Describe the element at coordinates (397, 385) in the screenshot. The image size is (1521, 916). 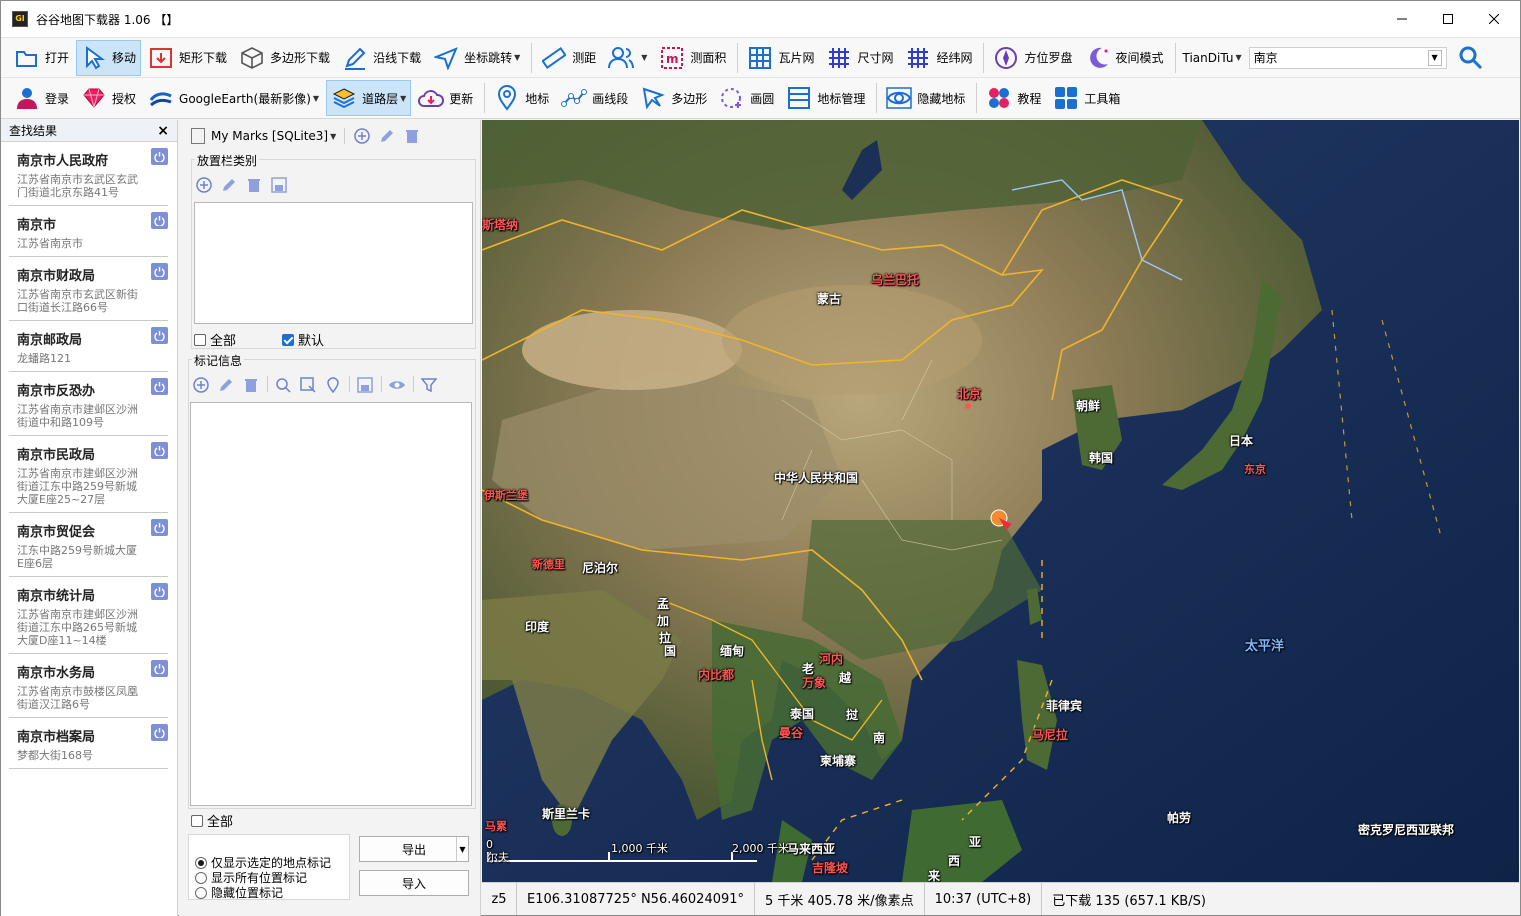
I see `eye-icon` at that location.